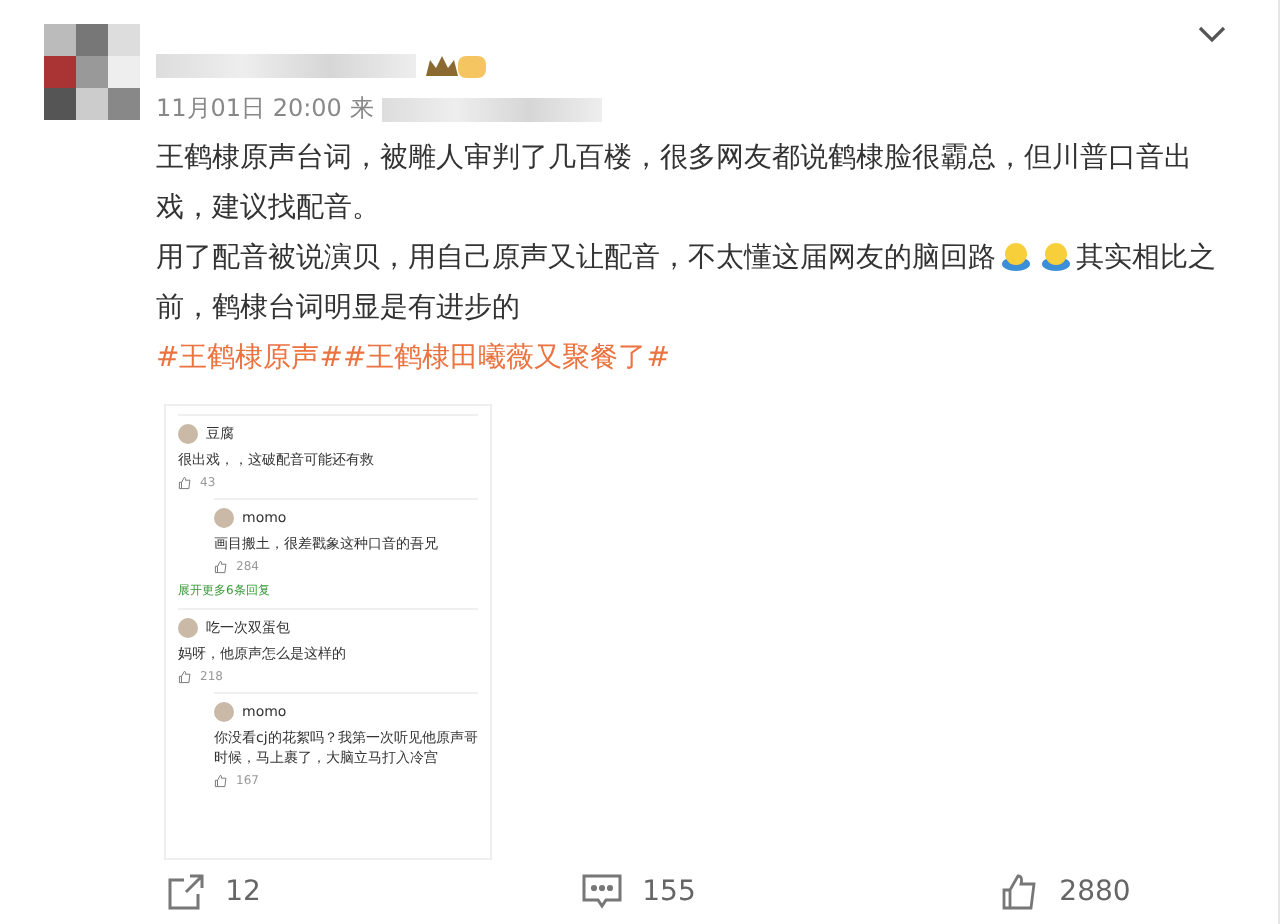 This screenshot has height=924, width=1280. What do you see at coordinates (249, 109) in the screenshot?
I see `post-time: 11月01日 20:00` at bounding box center [249, 109].